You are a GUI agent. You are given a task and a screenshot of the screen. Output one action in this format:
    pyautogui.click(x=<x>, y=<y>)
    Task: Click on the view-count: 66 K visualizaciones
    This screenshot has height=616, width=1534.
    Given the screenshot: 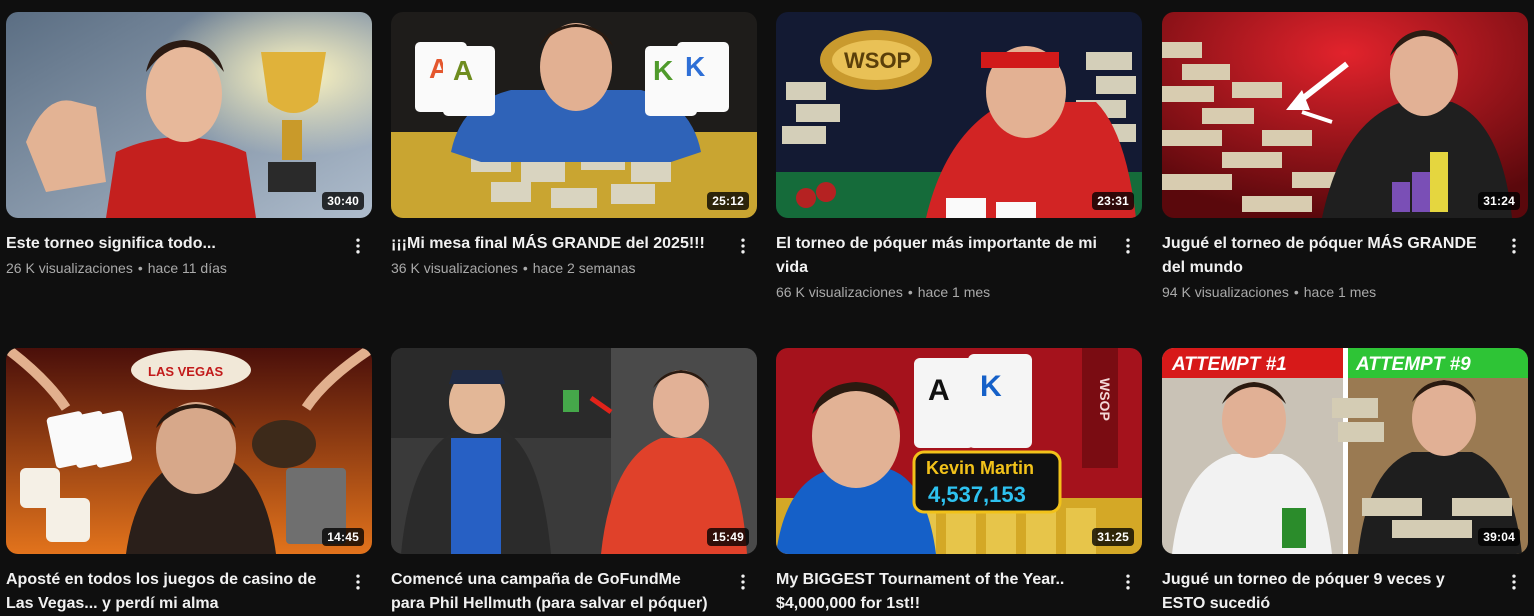 What is the action you would take?
    pyautogui.click(x=839, y=292)
    